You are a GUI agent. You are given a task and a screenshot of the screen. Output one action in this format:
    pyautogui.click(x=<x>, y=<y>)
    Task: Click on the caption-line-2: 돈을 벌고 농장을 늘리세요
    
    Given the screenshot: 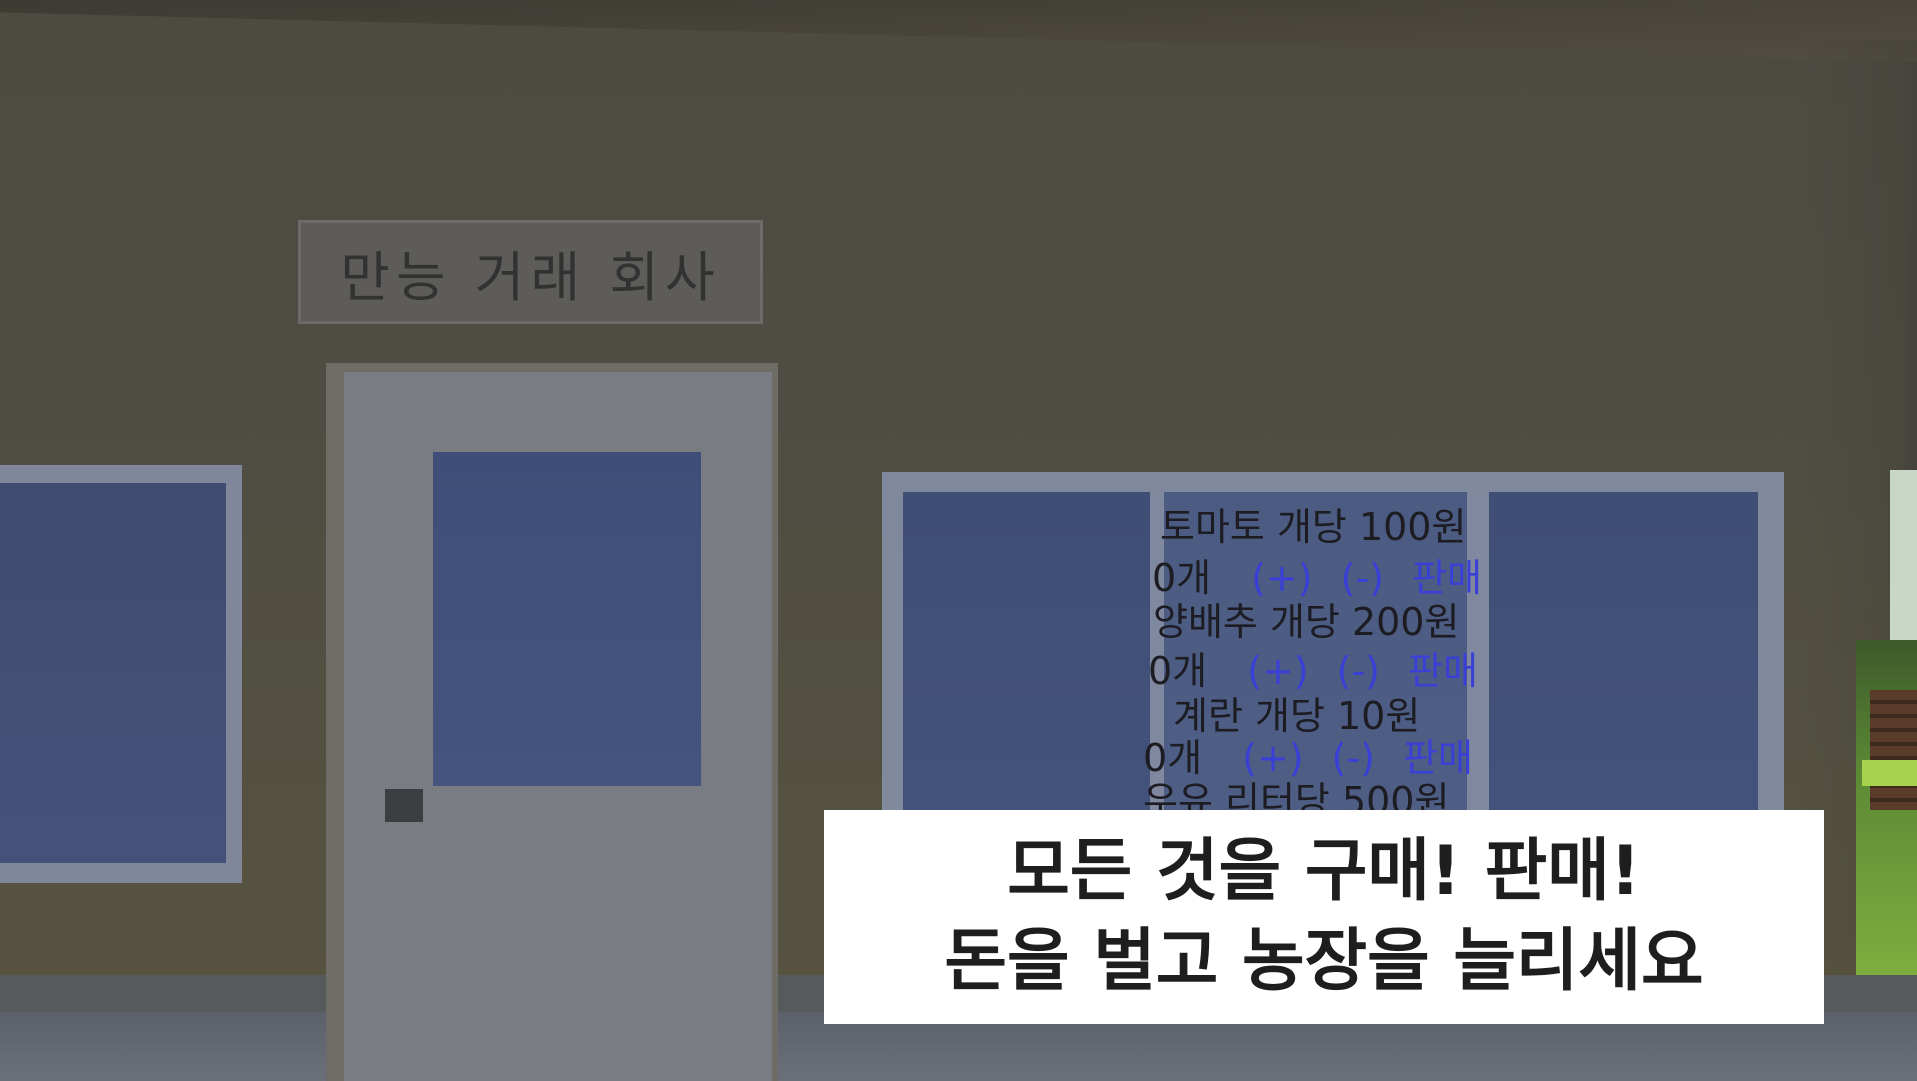 What is the action you would take?
    pyautogui.click(x=1324, y=961)
    